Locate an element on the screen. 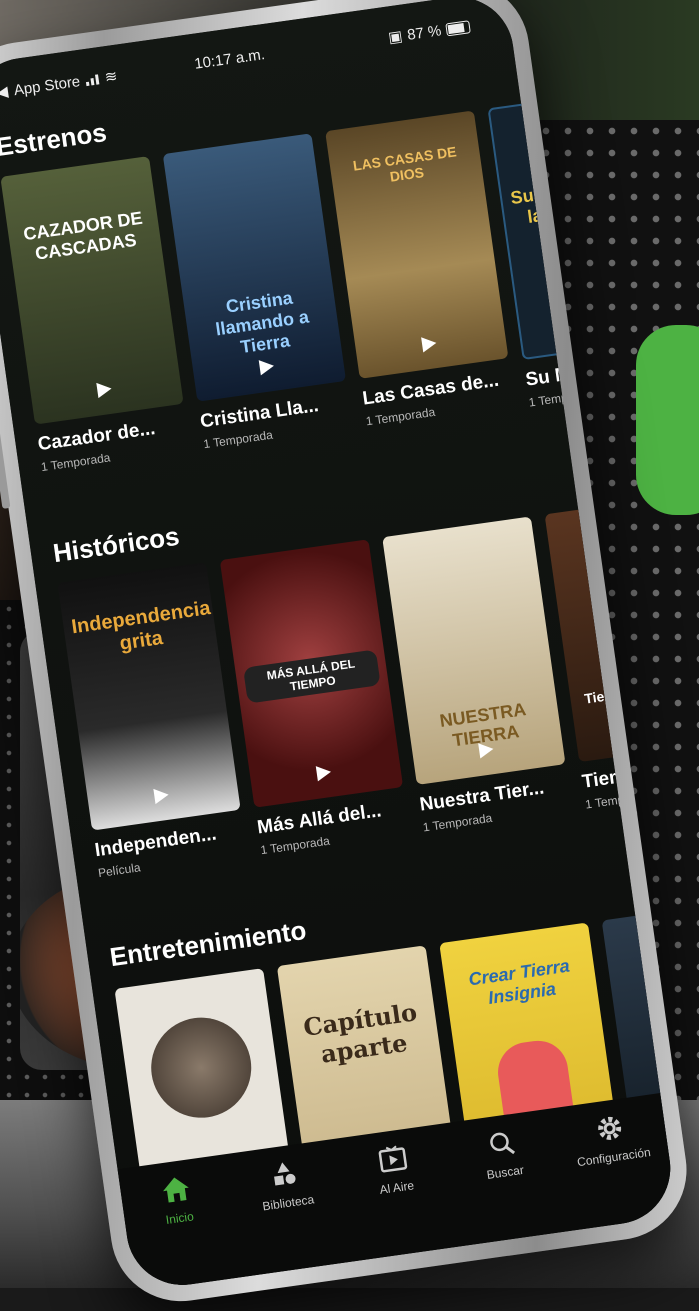 This screenshot has width=699, height=1311. tab-label: Biblioteca is located at coordinates (288, 1203).